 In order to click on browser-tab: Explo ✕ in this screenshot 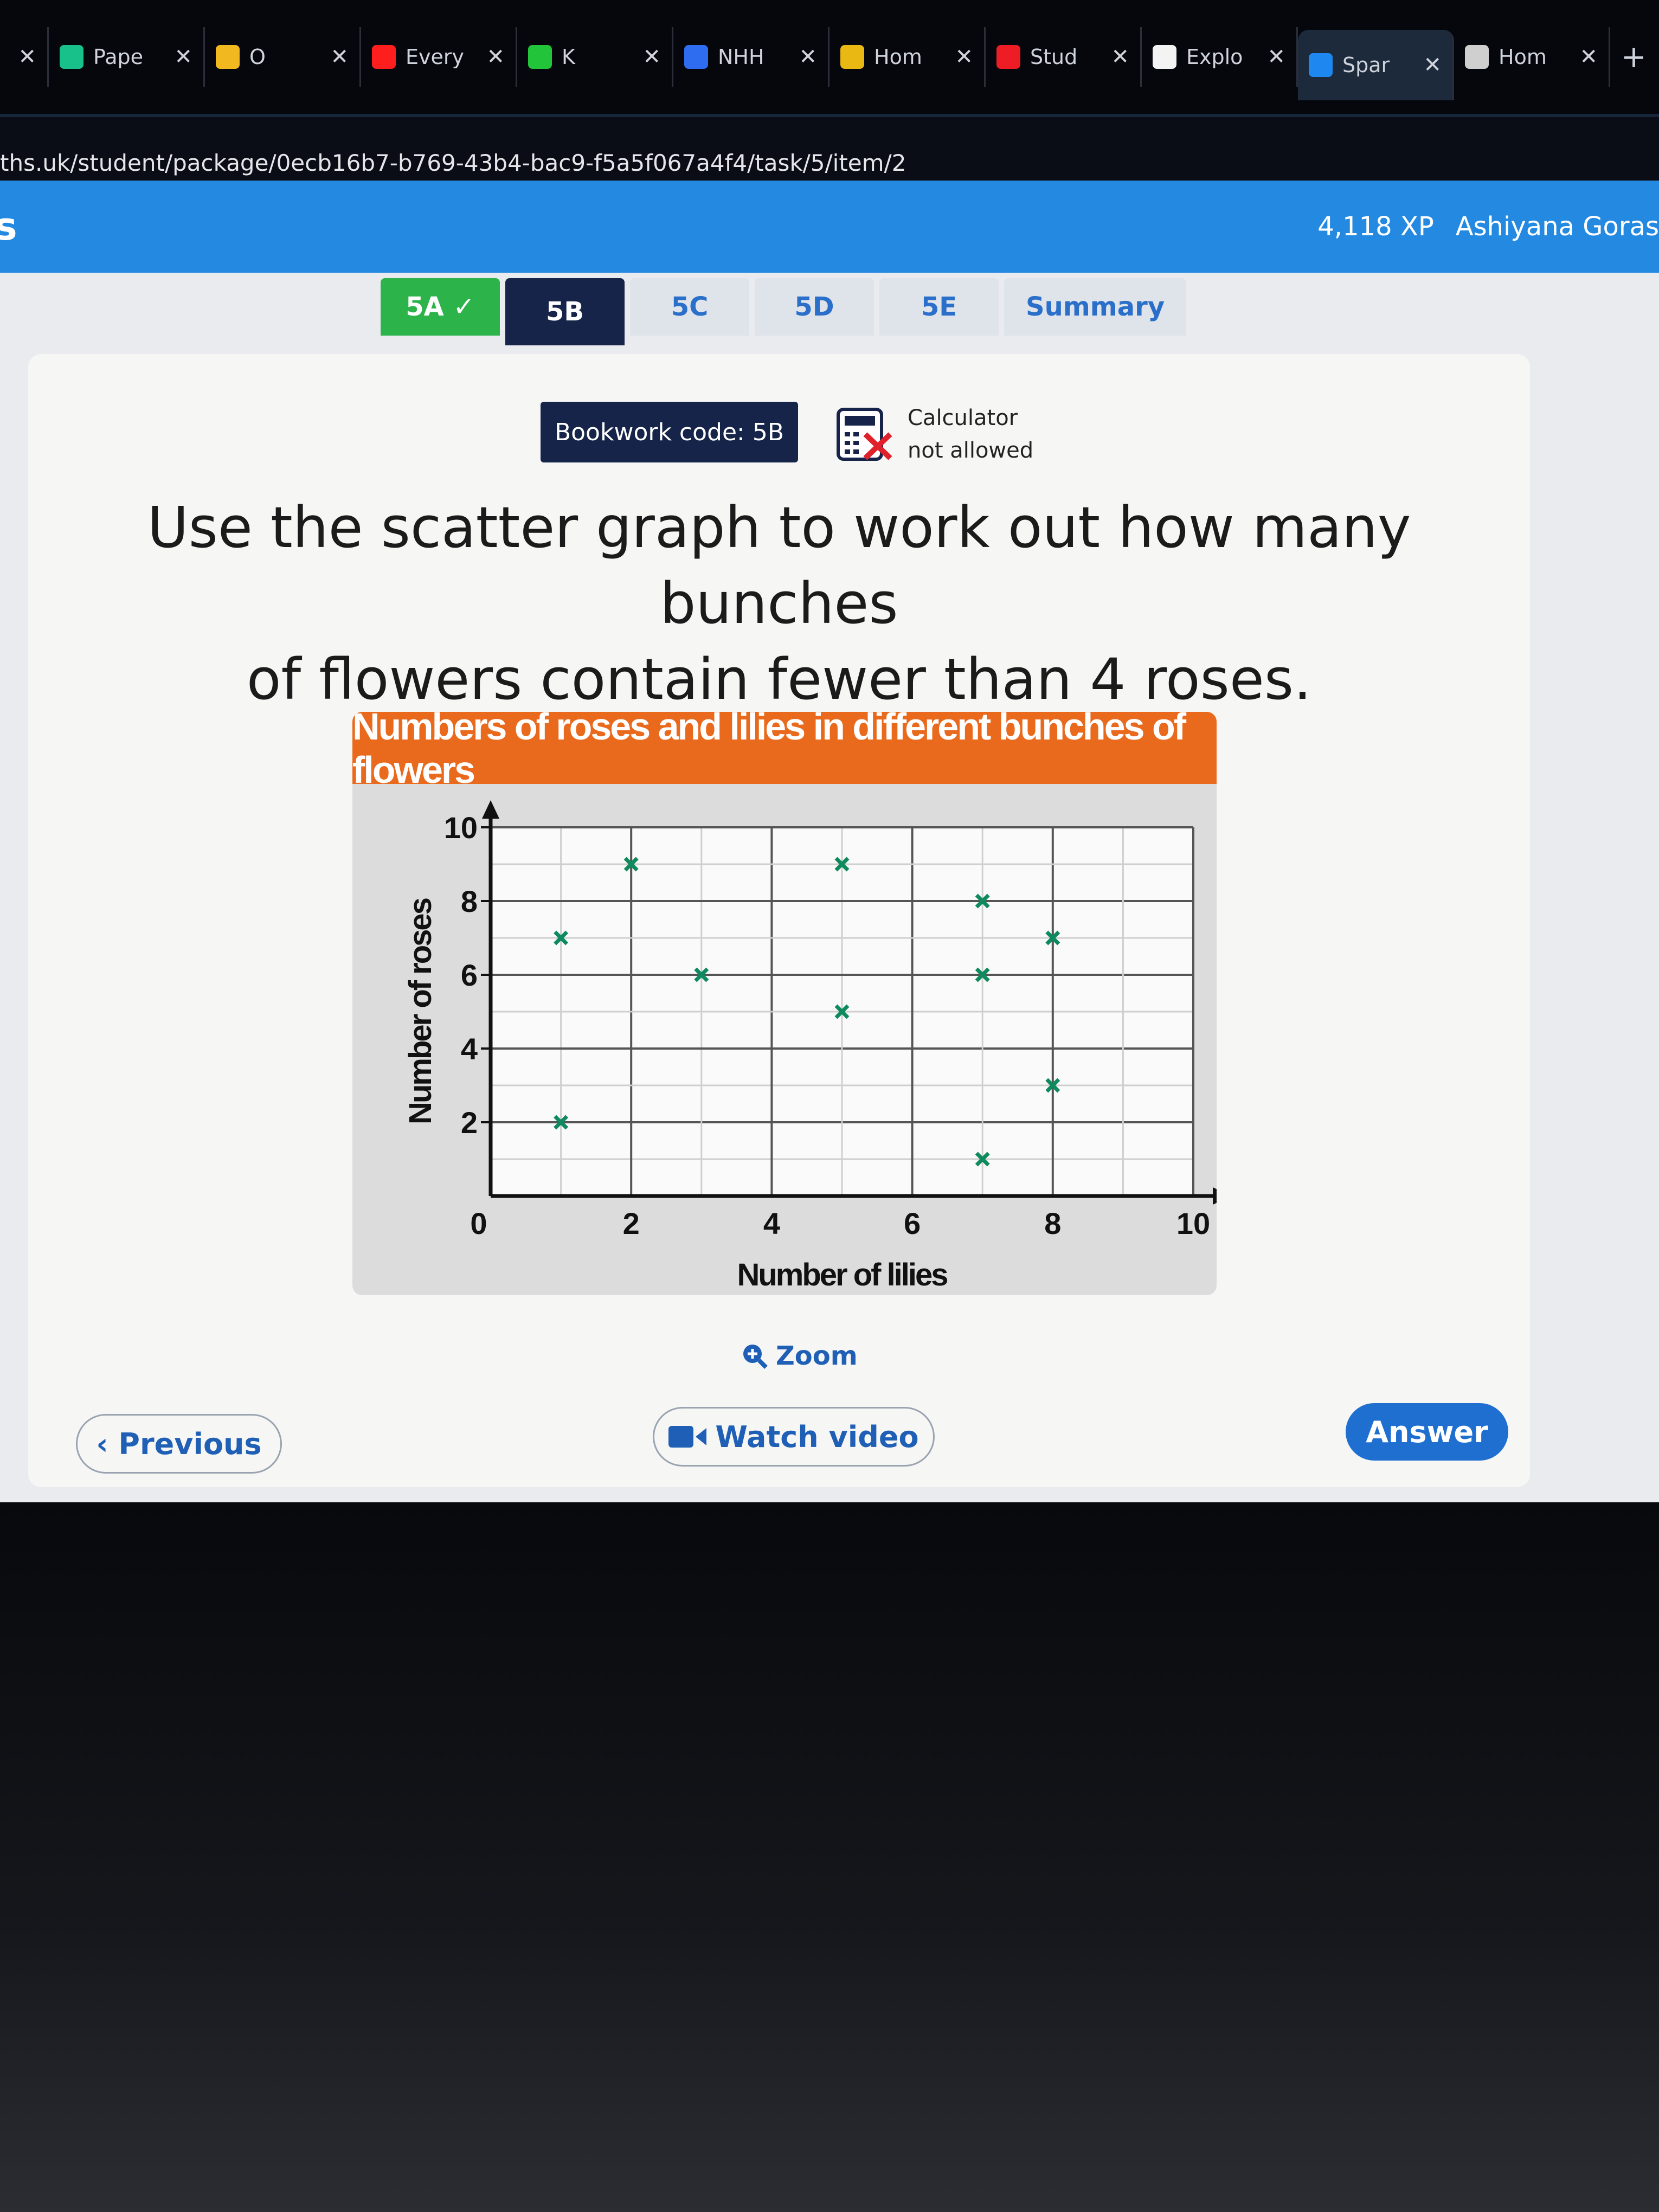, I will do `click(1220, 57)`.